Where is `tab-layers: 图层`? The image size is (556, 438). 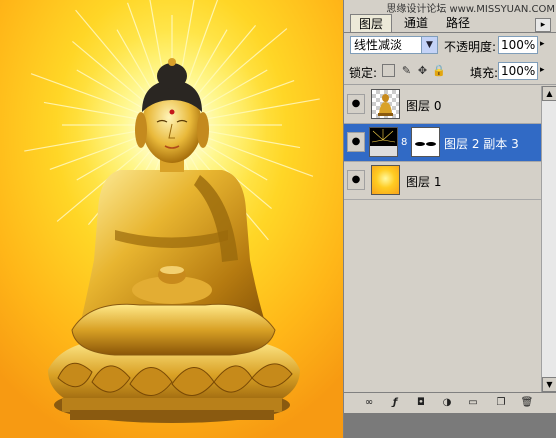
tab-layers: 图层 is located at coordinates (371, 23).